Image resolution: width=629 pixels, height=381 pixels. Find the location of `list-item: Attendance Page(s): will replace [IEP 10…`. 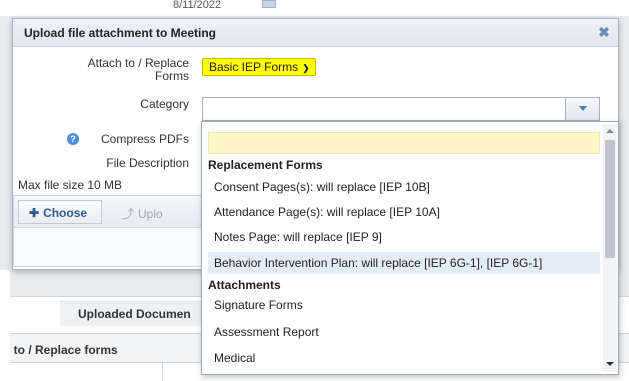

list-item: Attendance Page(s): will replace [IEP 10… is located at coordinates (404, 212).